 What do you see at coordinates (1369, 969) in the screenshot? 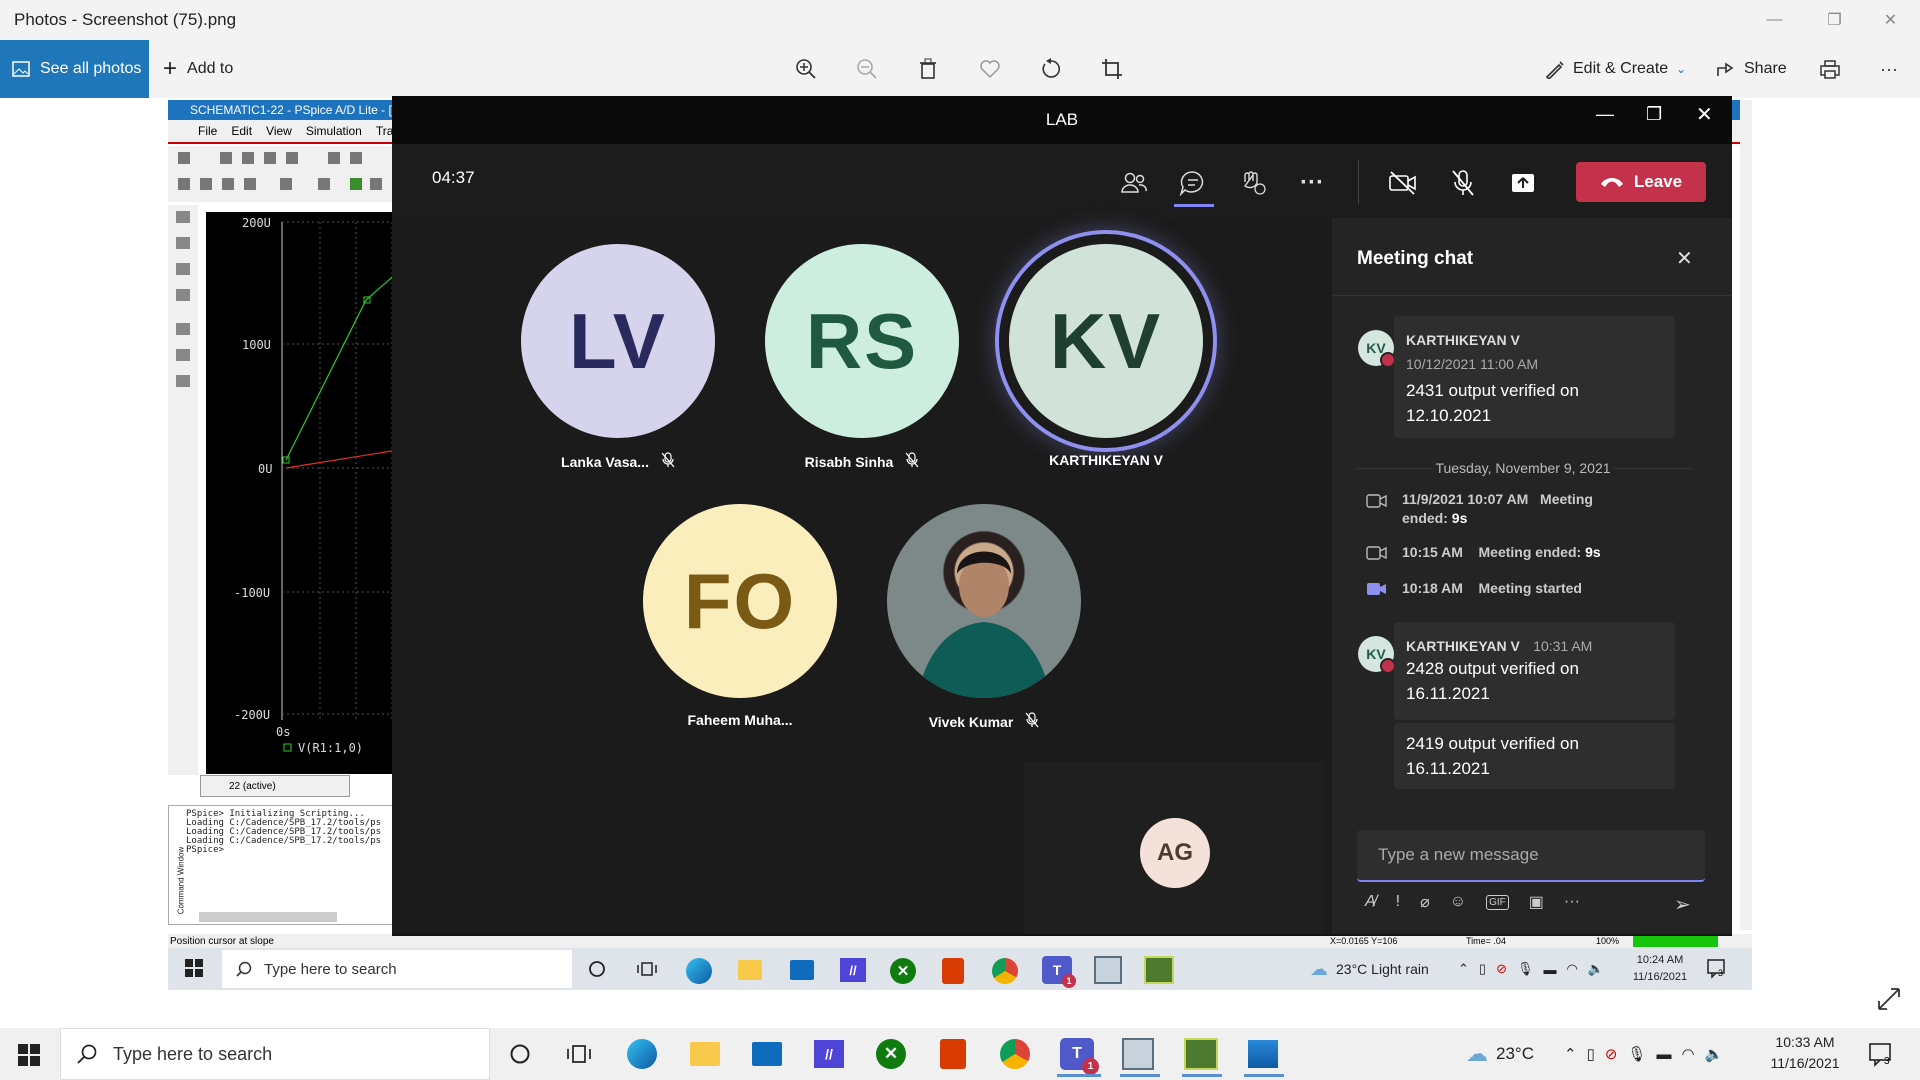
I see `weather-widget: ☁ 23°C Light rain` at bounding box center [1369, 969].